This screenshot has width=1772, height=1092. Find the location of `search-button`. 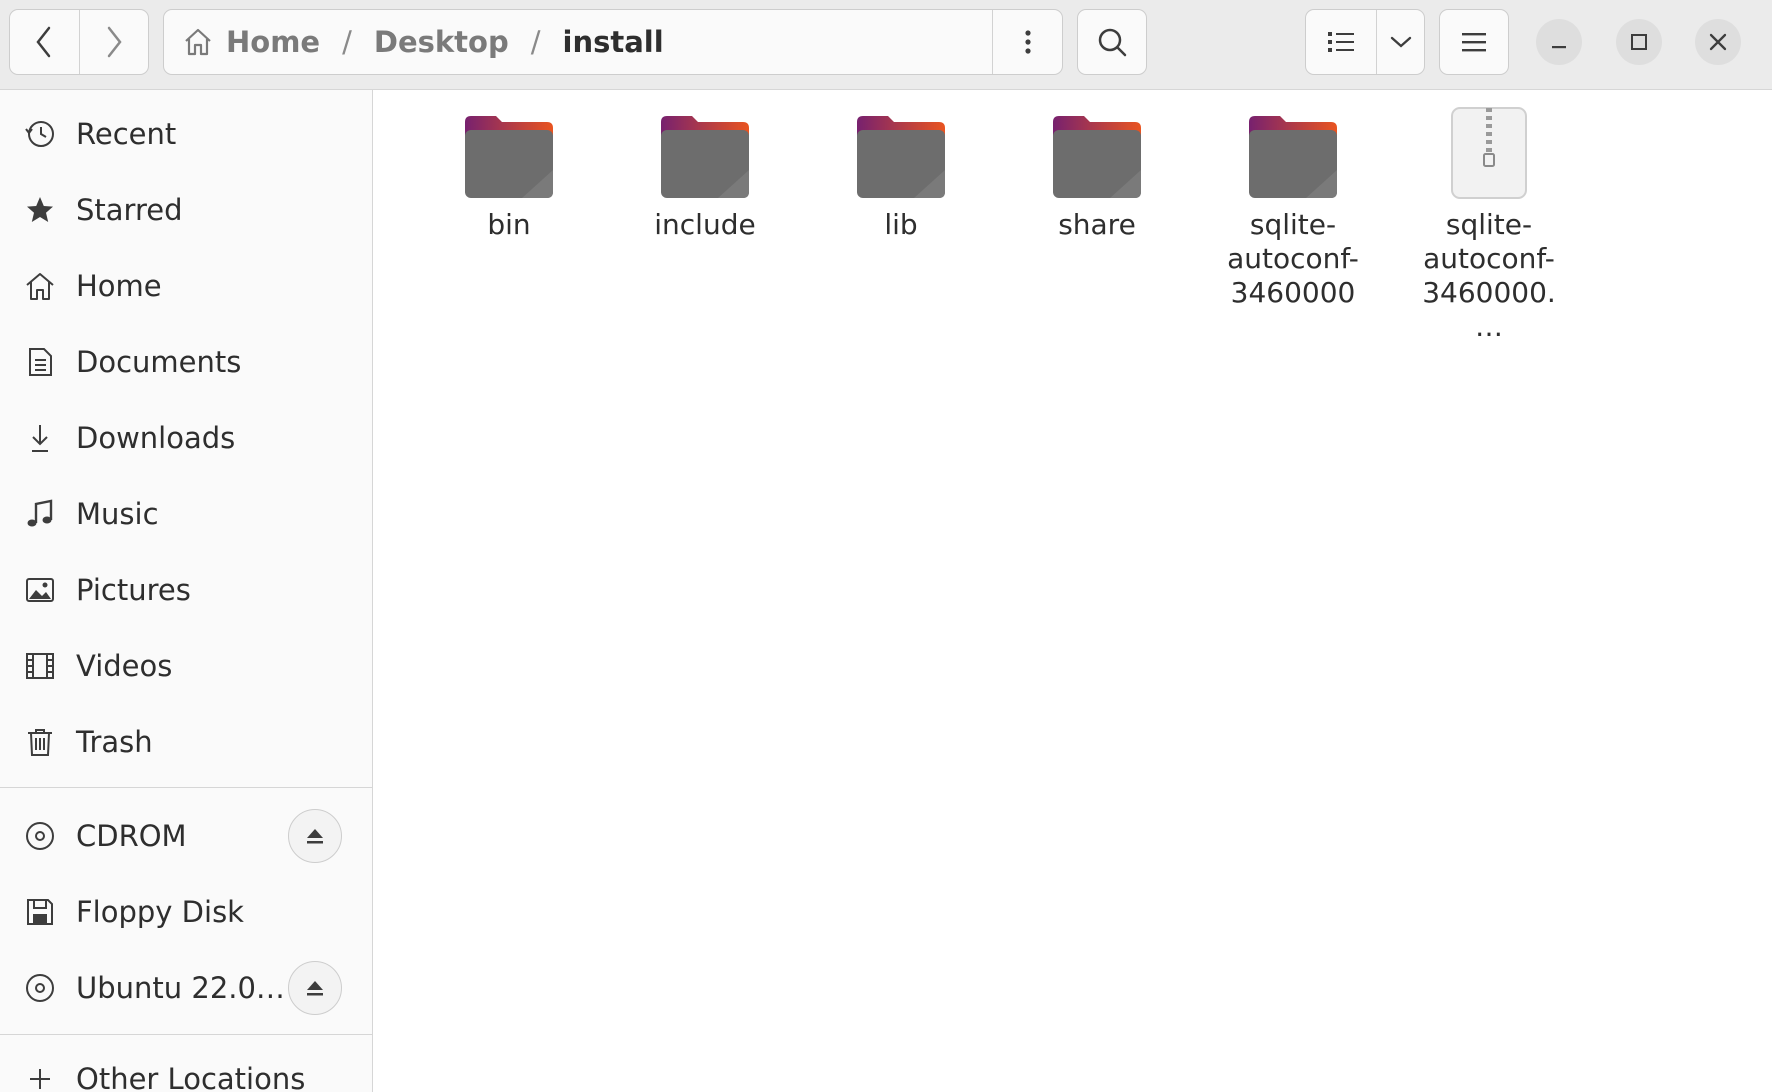

search-button is located at coordinates (1112, 42).